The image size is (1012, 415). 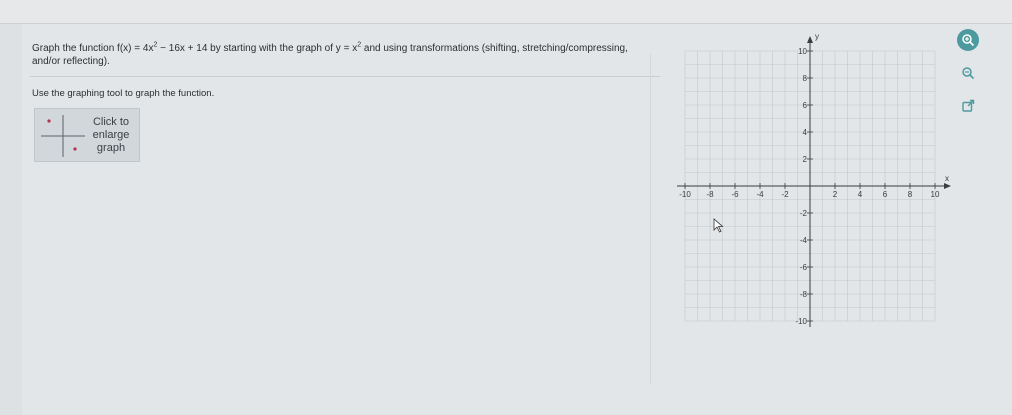 I want to click on enlarge-button-label: Click to enlarge graph, so click(x=111, y=135).